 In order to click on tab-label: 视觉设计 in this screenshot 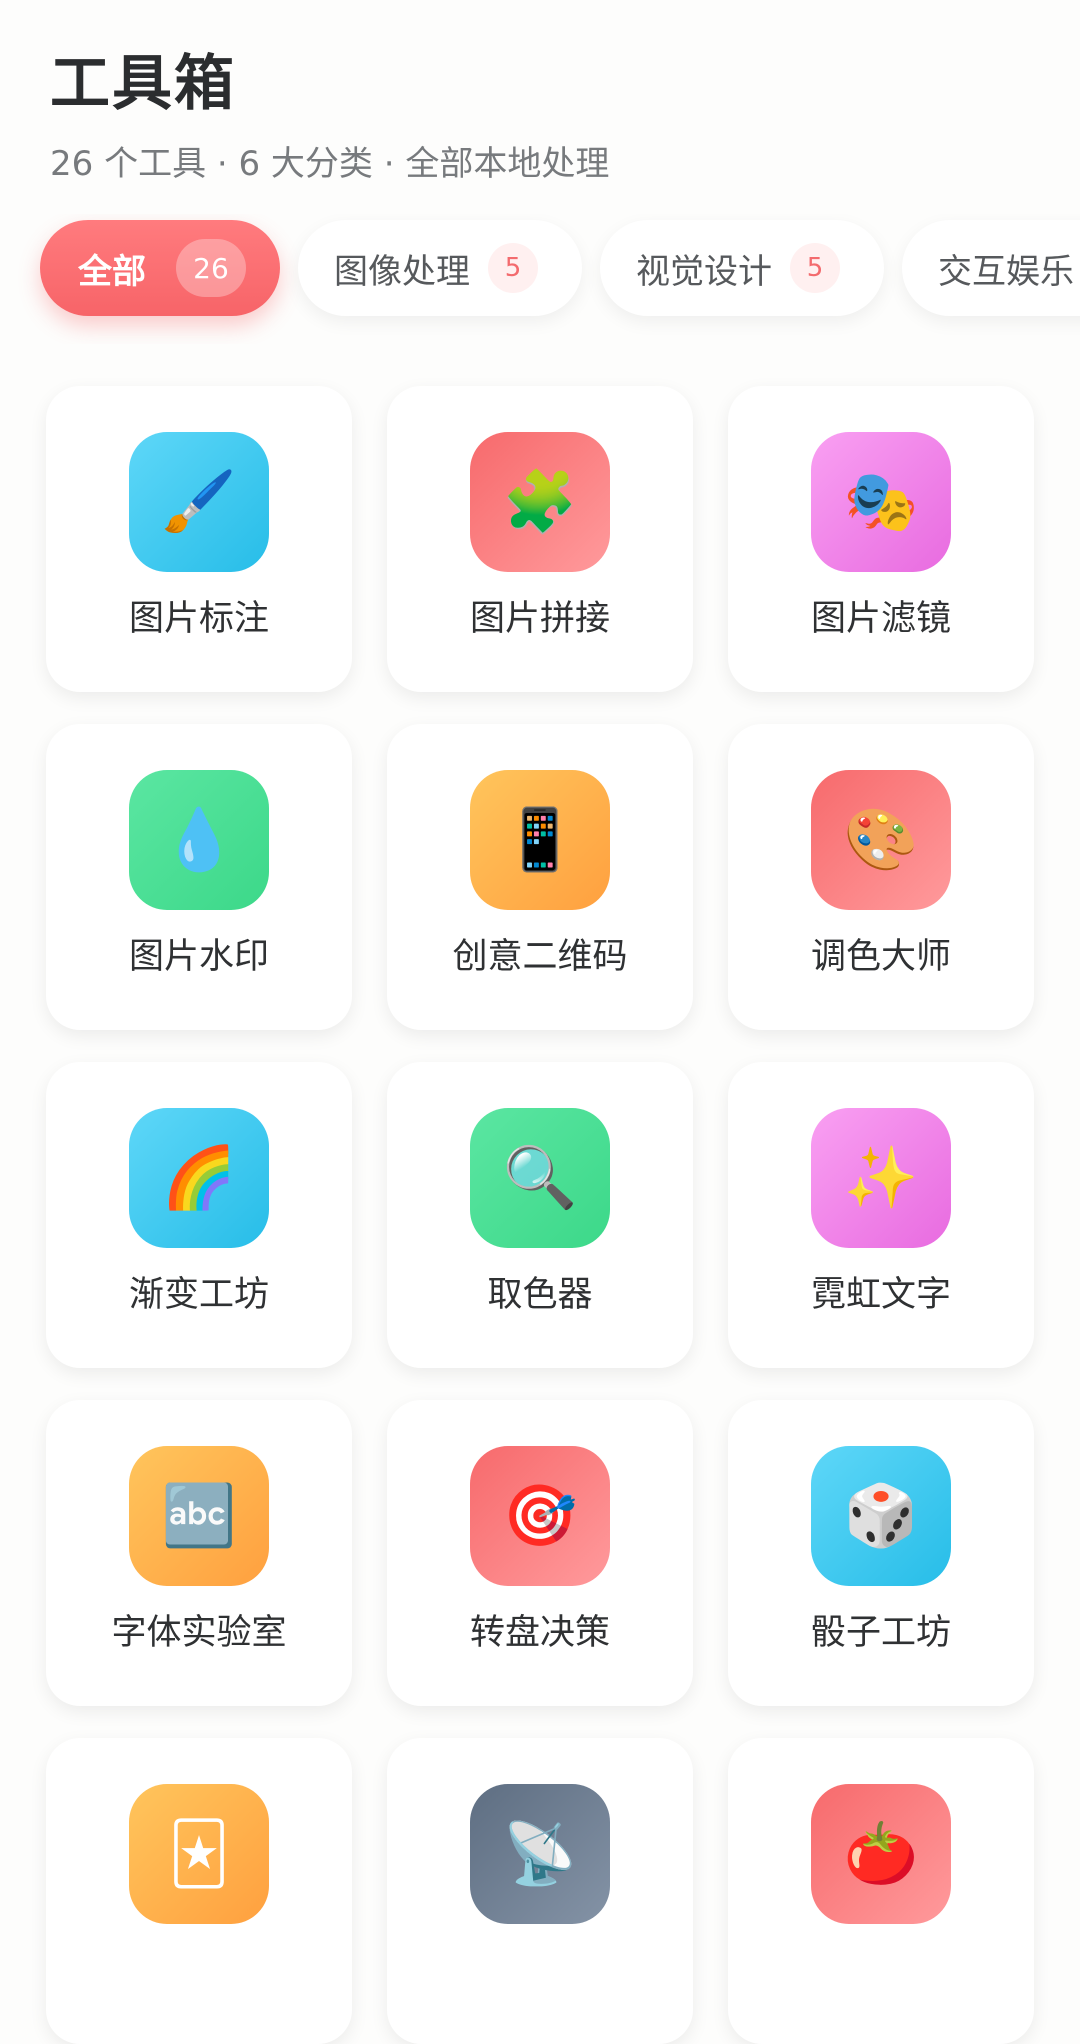, I will do `click(704, 271)`.